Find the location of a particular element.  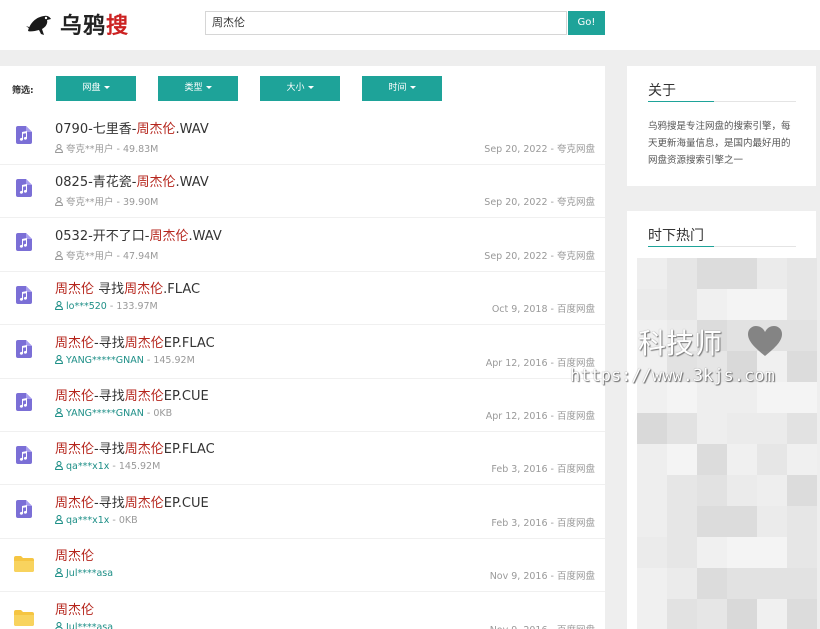

header: 乌鸦搜 周杰伦 Go! is located at coordinates (410, 25).